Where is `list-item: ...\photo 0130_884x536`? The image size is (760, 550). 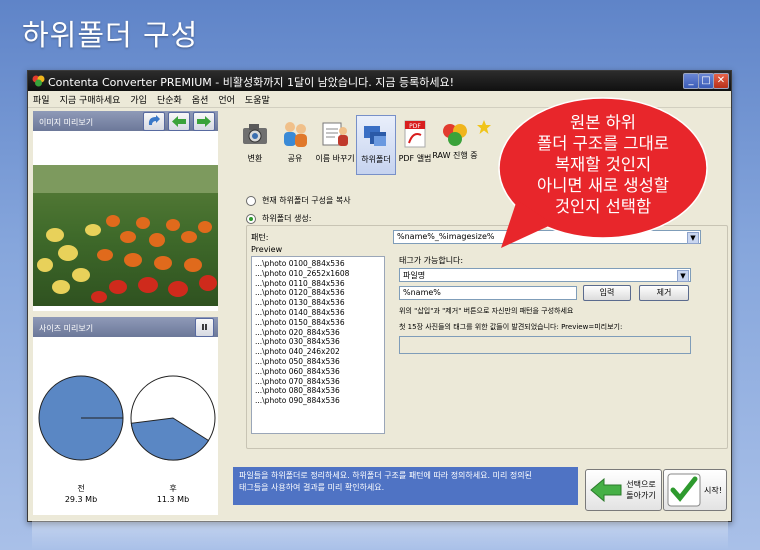
list-item: ...\photo 0130_884x536 is located at coordinates (300, 303).